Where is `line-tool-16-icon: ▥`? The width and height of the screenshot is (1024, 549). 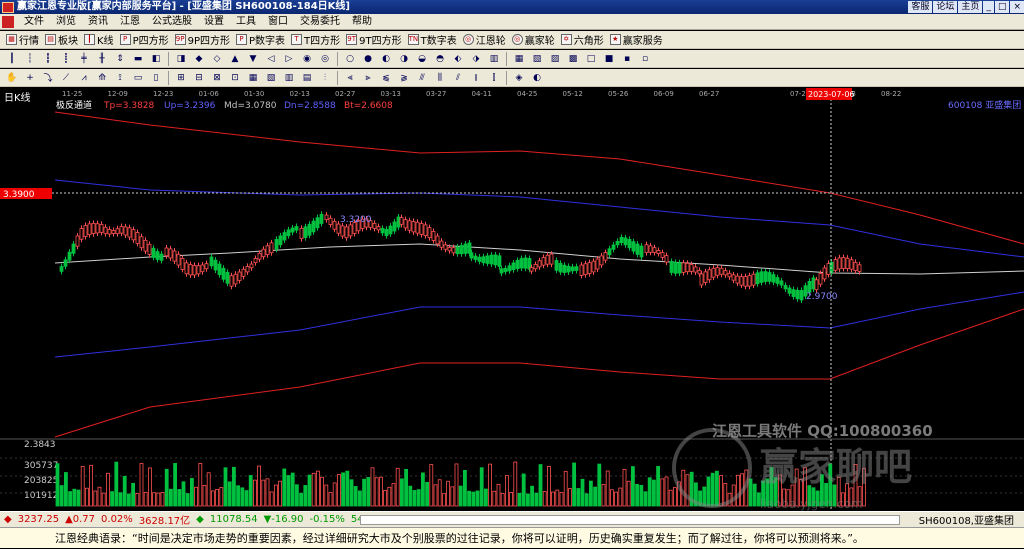
line-tool-16-icon: ▥ is located at coordinates (289, 78).